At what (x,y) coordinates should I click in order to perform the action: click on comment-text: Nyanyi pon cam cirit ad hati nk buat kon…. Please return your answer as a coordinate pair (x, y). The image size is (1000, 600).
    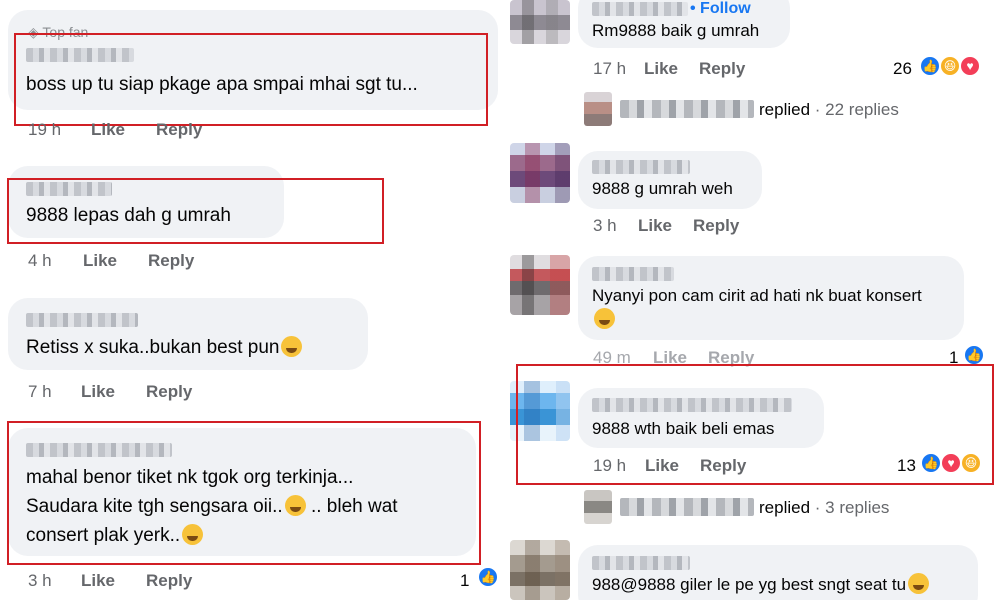
    Looking at the image, I should click on (757, 295).